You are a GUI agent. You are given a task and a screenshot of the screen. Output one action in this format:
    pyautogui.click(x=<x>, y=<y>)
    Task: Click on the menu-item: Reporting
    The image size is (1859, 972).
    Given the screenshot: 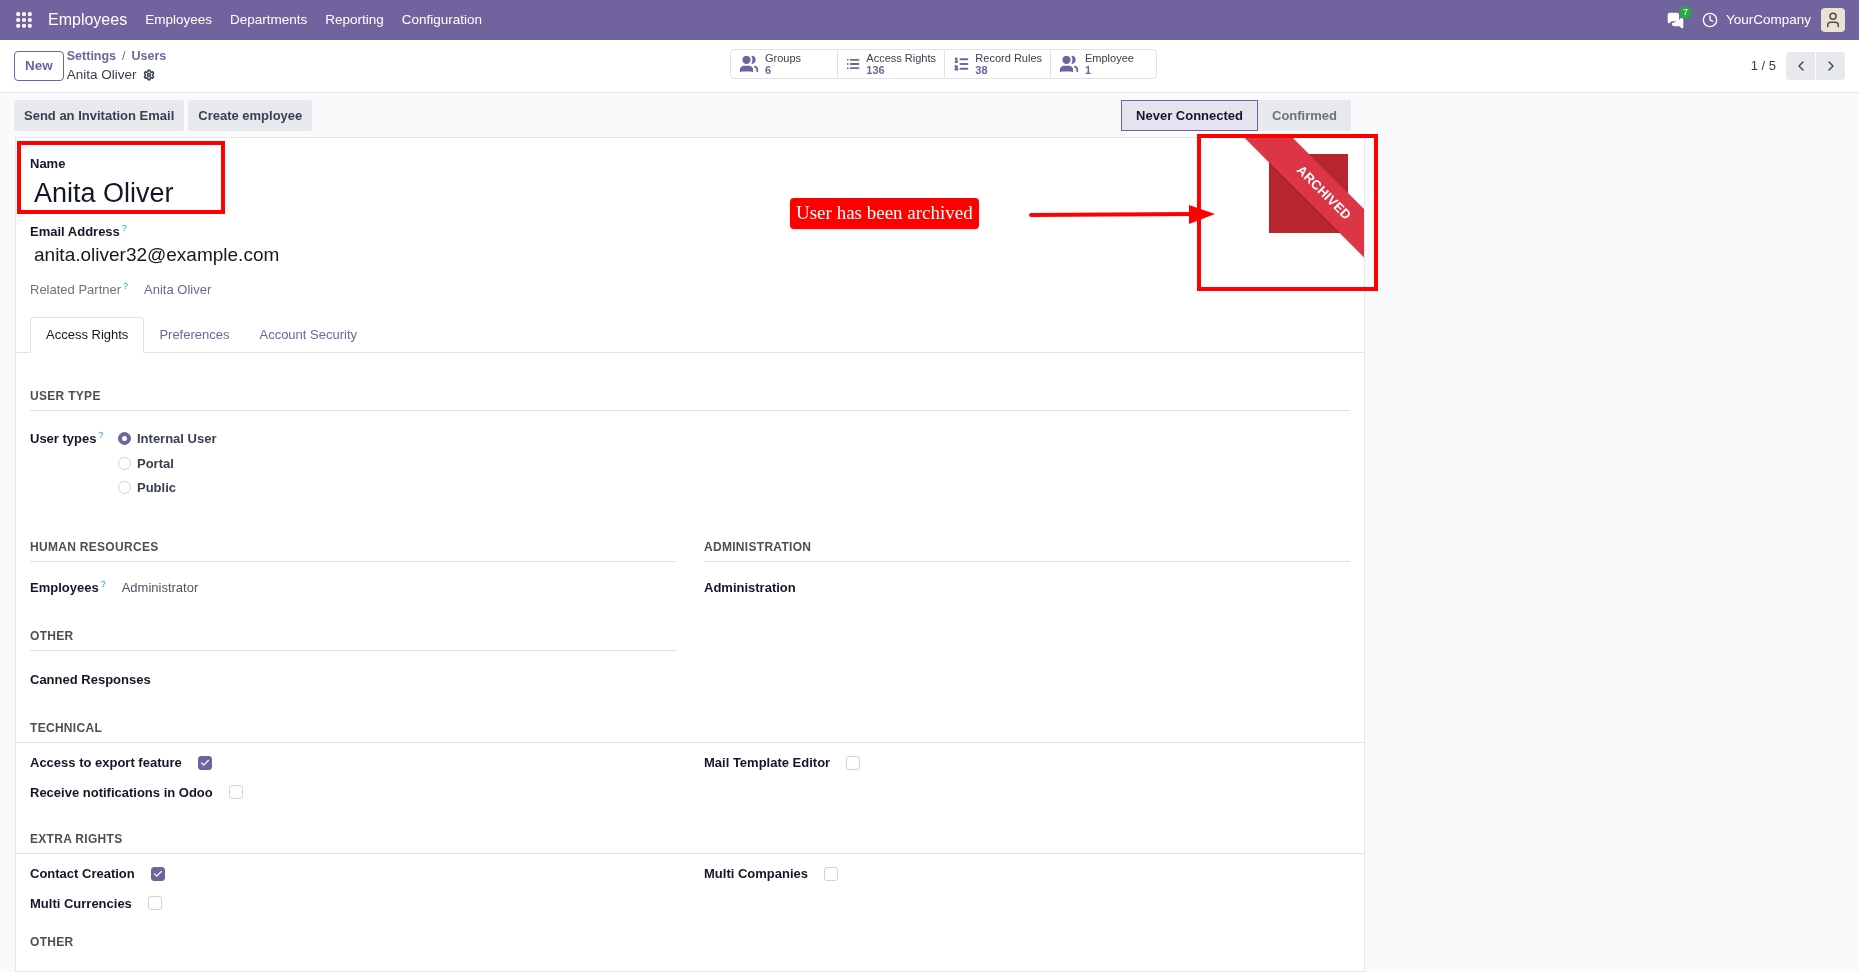 What is the action you would take?
    pyautogui.click(x=354, y=20)
    